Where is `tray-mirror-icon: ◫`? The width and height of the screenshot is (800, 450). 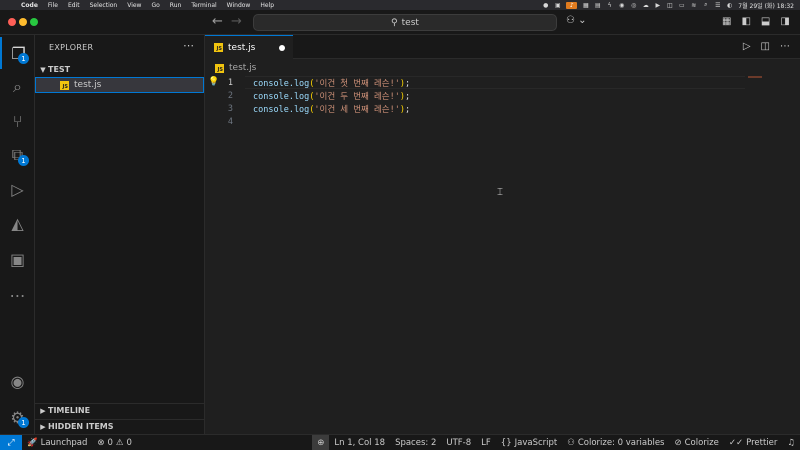
tray-mirror-icon: ◫ is located at coordinates (669, 5).